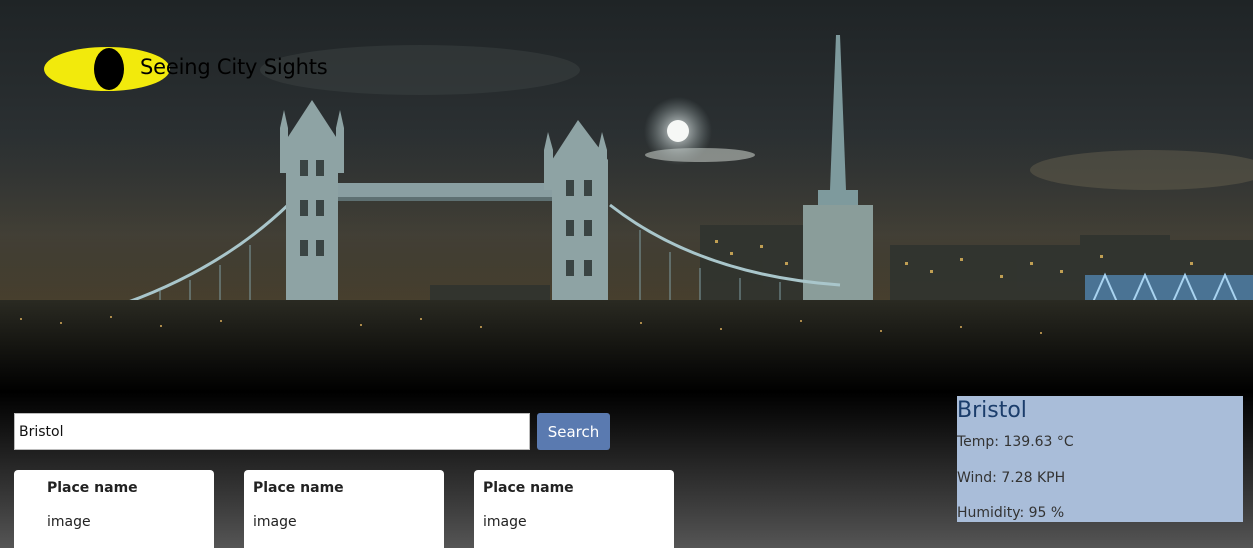 This screenshot has height=548, width=1253. Describe the element at coordinates (992, 410) in the screenshot. I see `weather-city: Bristol` at that location.